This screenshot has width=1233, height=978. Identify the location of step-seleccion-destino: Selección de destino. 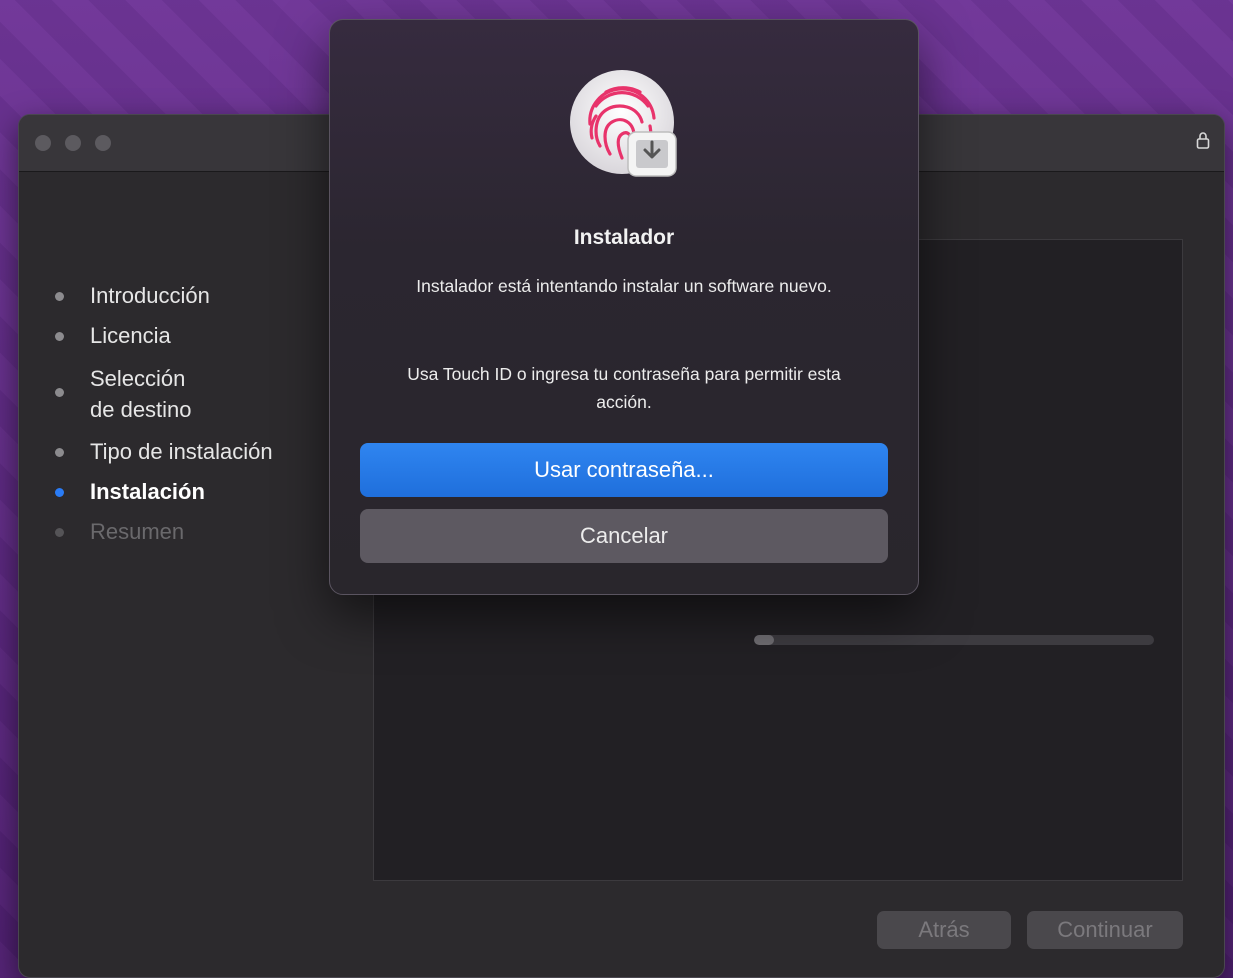
(205, 394).